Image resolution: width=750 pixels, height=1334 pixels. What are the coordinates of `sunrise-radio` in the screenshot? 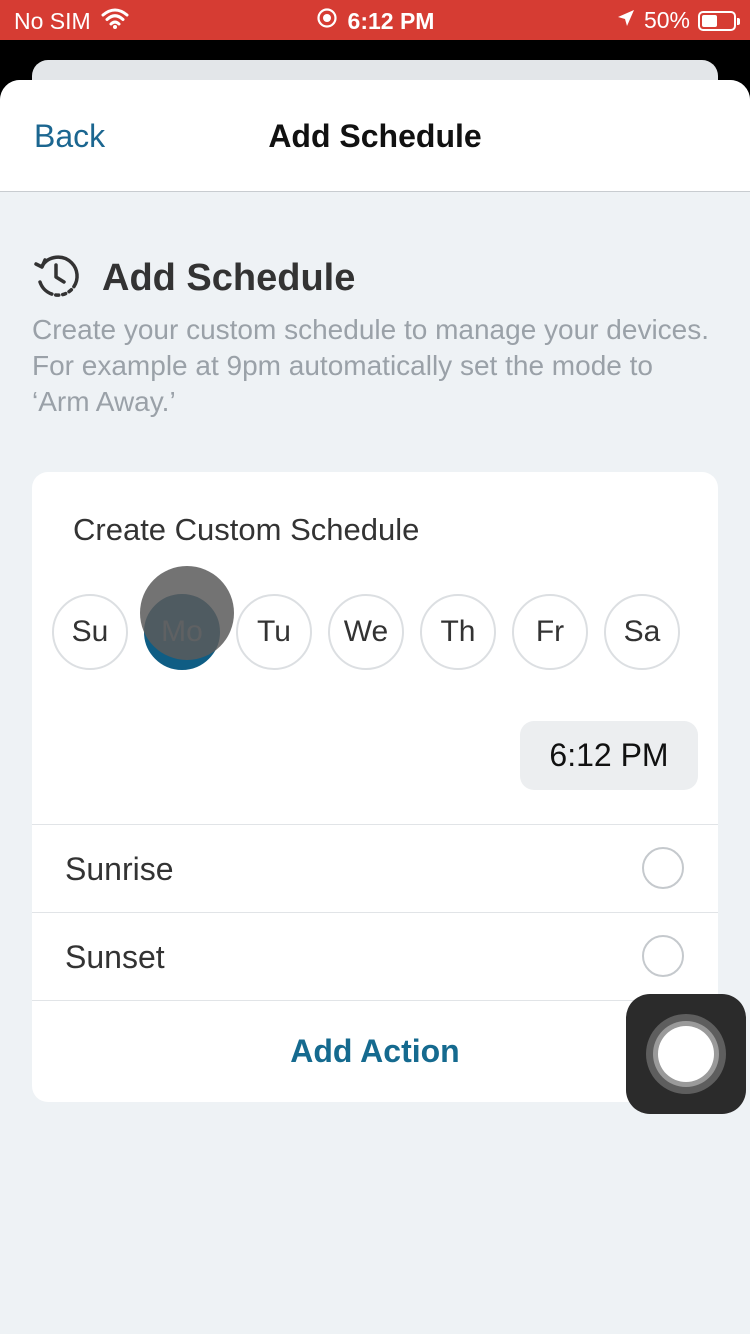 It's located at (663, 868).